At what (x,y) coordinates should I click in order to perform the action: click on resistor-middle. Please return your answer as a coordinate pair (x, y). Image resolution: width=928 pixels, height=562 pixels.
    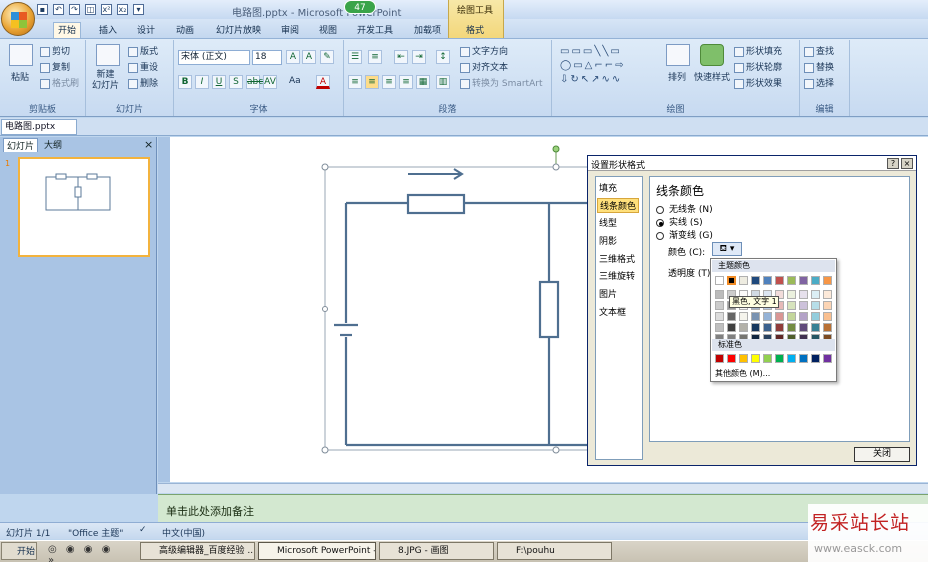
    Looking at the image, I should click on (549, 309).